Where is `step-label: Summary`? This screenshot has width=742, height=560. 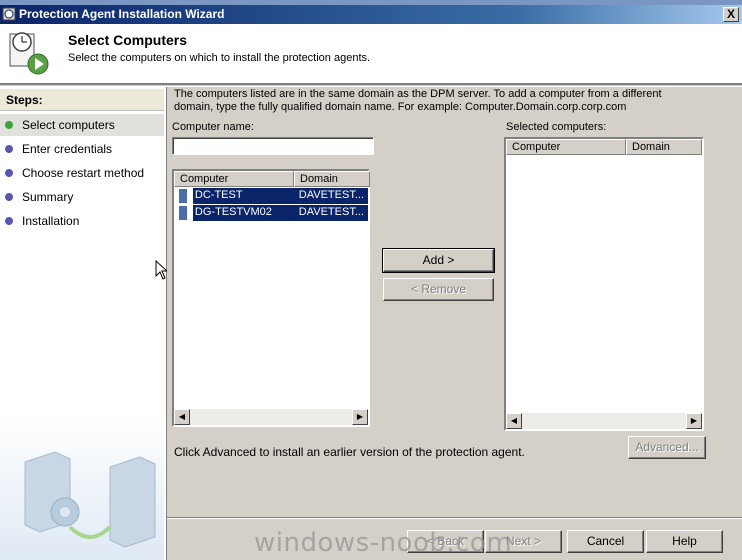 step-label: Summary is located at coordinates (48, 197).